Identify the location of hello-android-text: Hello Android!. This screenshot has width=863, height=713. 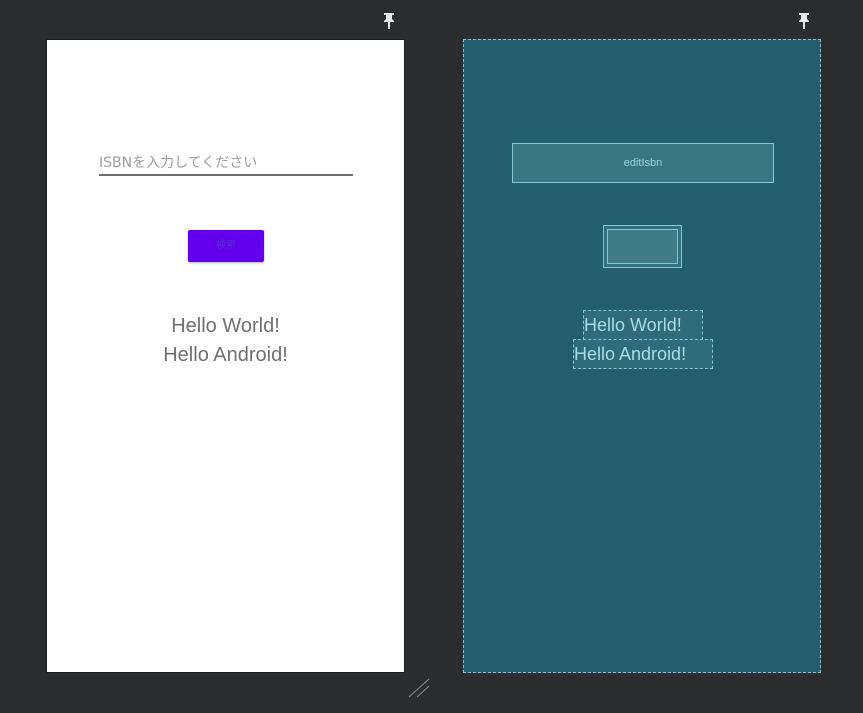
(225, 355).